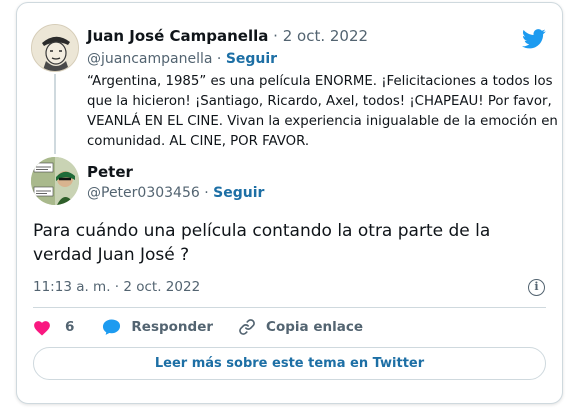 This screenshot has height=408, width=575. What do you see at coordinates (251, 59) in the screenshot?
I see `parent-follow-button: Seguir` at bounding box center [251, 59].